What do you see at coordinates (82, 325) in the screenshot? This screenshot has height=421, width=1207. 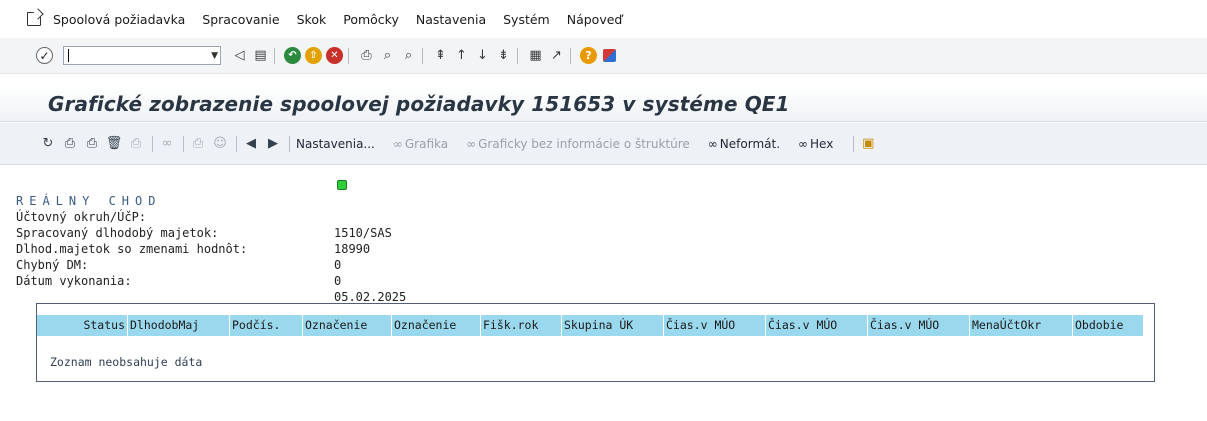 I see `column-header: Status` at bounding box center [82, 325].